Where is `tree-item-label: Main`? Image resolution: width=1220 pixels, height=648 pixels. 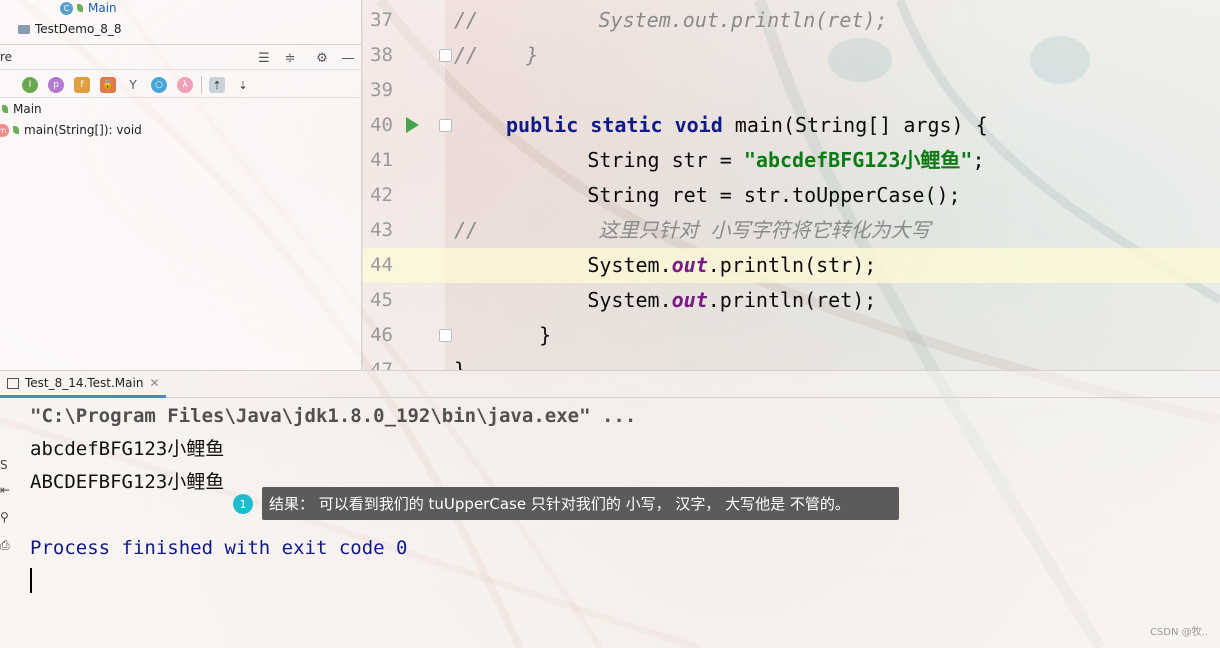 tree-item-label: Main is located at coordinates (102, 8).